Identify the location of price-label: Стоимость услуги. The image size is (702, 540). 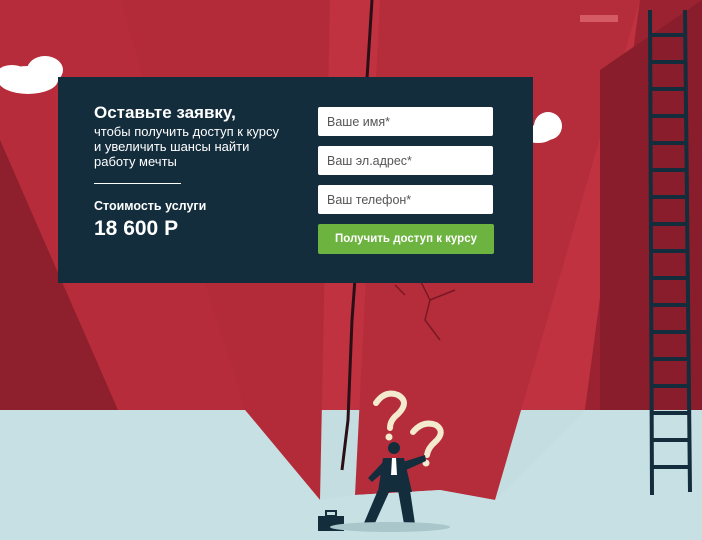
(150, 206).